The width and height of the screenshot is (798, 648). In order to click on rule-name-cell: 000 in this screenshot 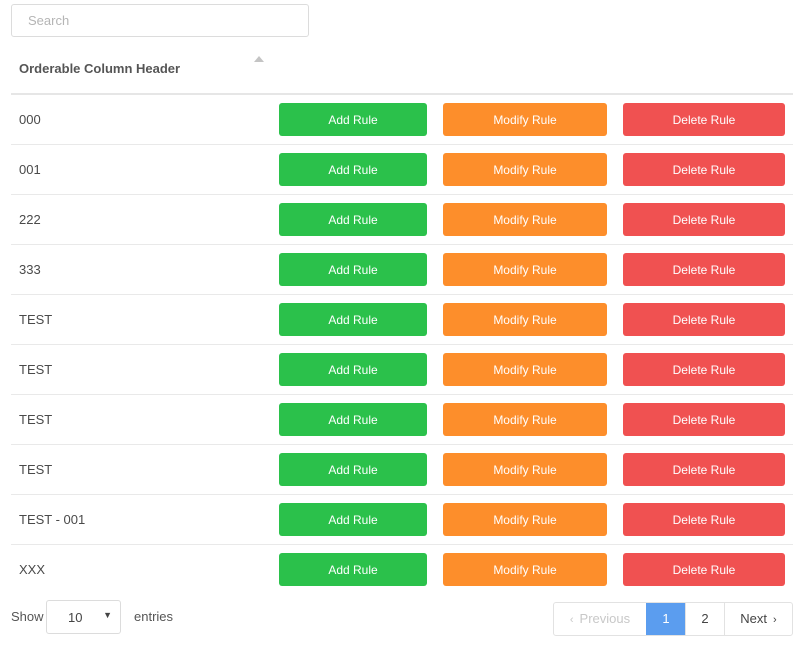, I will do `click(30, 119)`.